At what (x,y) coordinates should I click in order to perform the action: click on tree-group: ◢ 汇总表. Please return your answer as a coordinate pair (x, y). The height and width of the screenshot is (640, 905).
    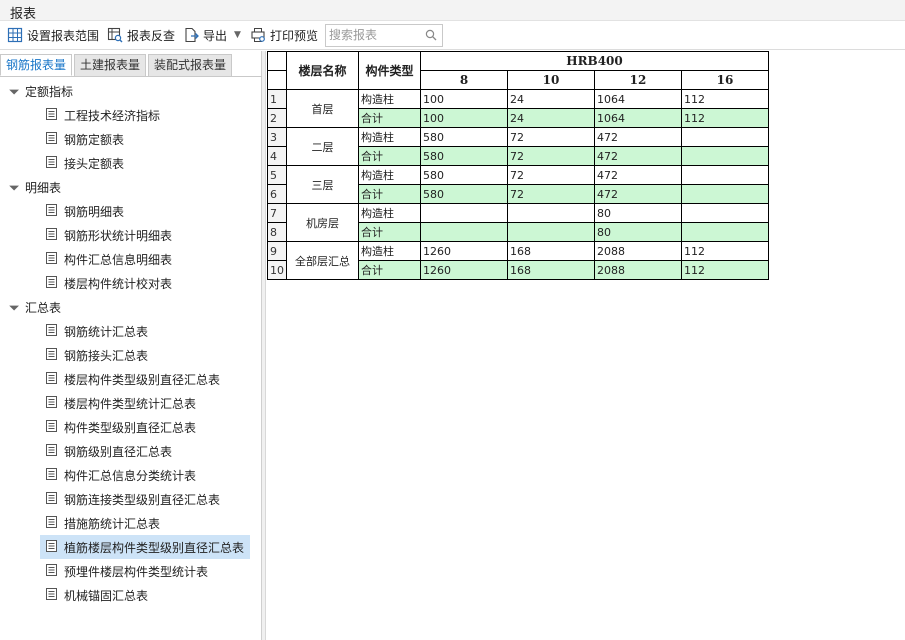
    Looking at the image, I should click on (129, 307).